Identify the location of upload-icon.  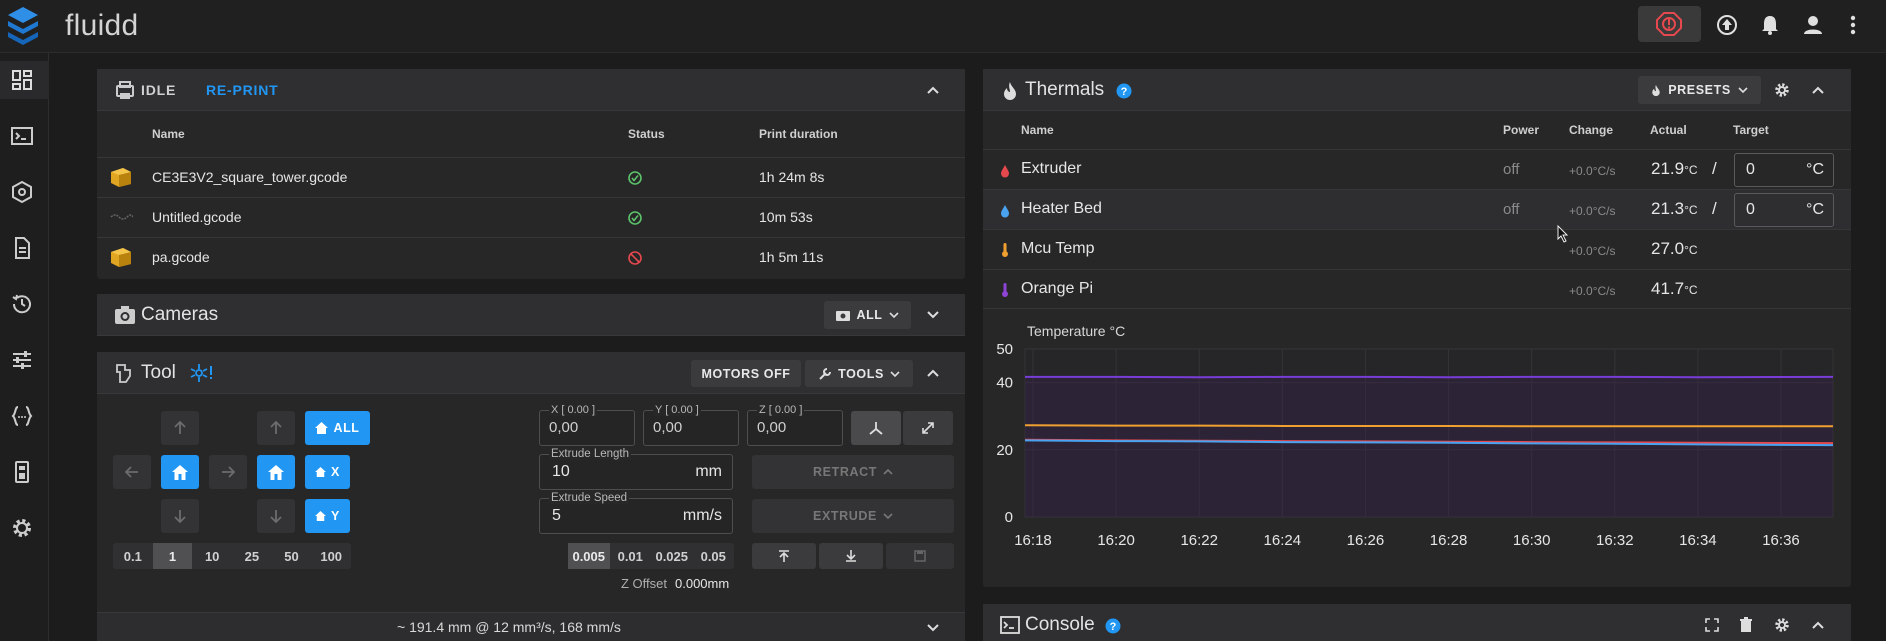
(1727, 25).